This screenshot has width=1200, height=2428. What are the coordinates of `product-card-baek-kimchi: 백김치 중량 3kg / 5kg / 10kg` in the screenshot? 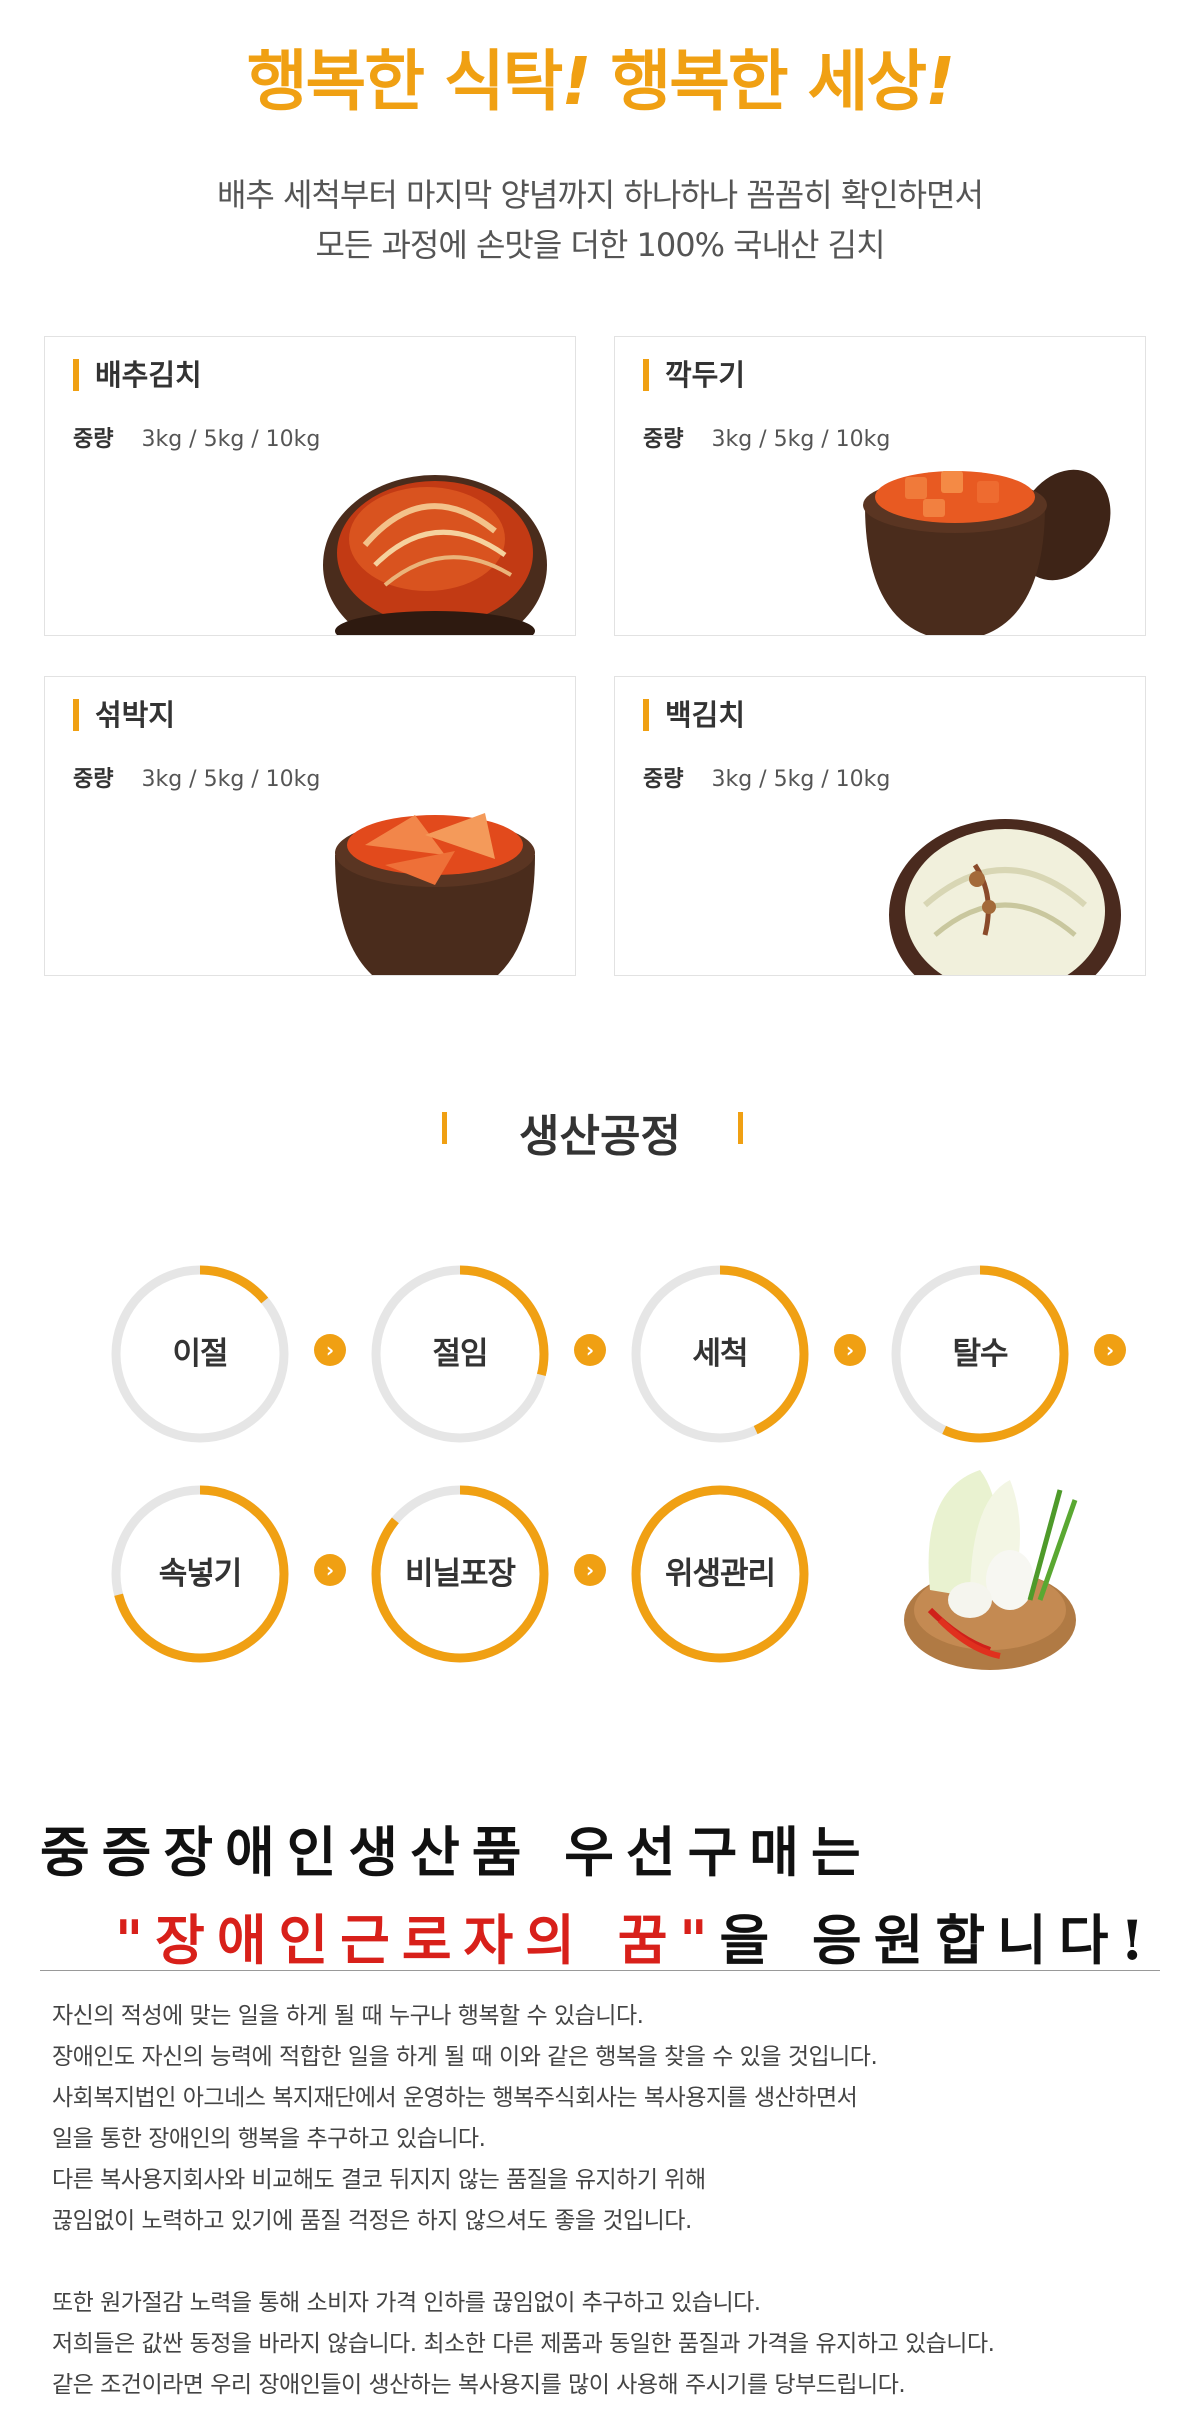 It's located at (880, 826).